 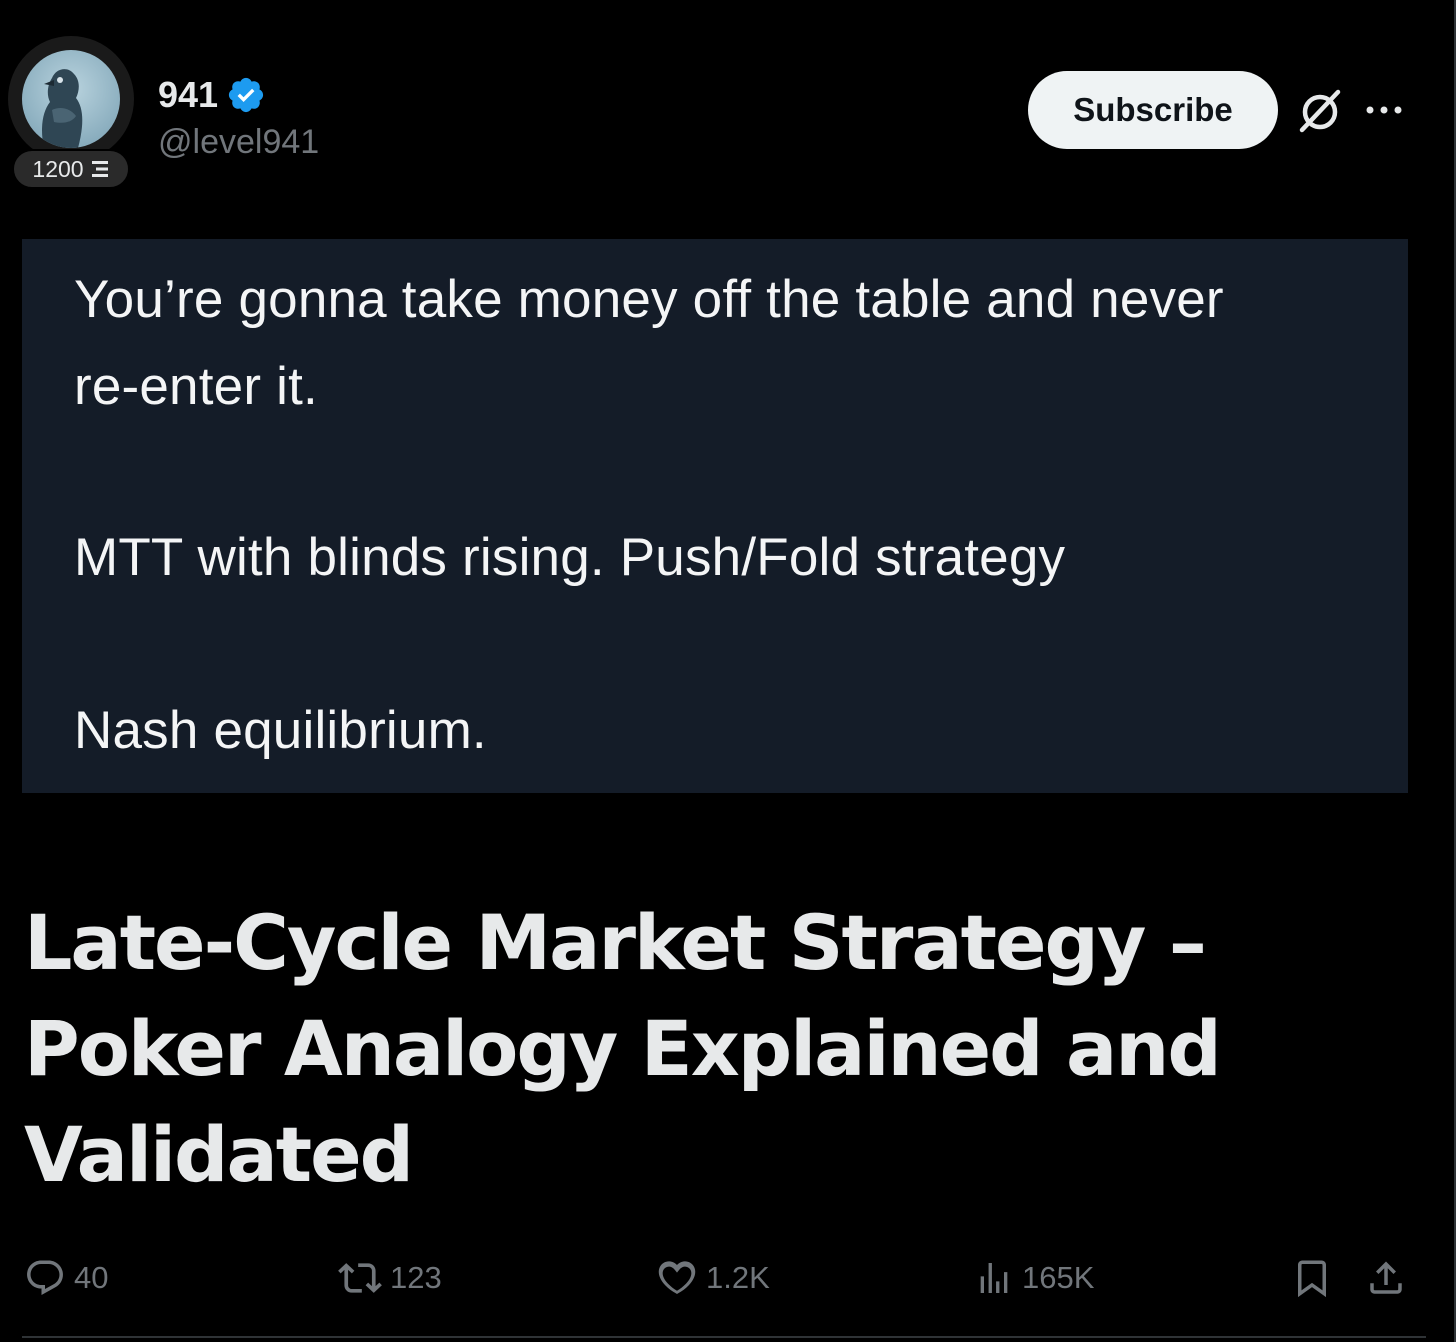 I want to click on reply-icon, so click(x=45, y=1277).